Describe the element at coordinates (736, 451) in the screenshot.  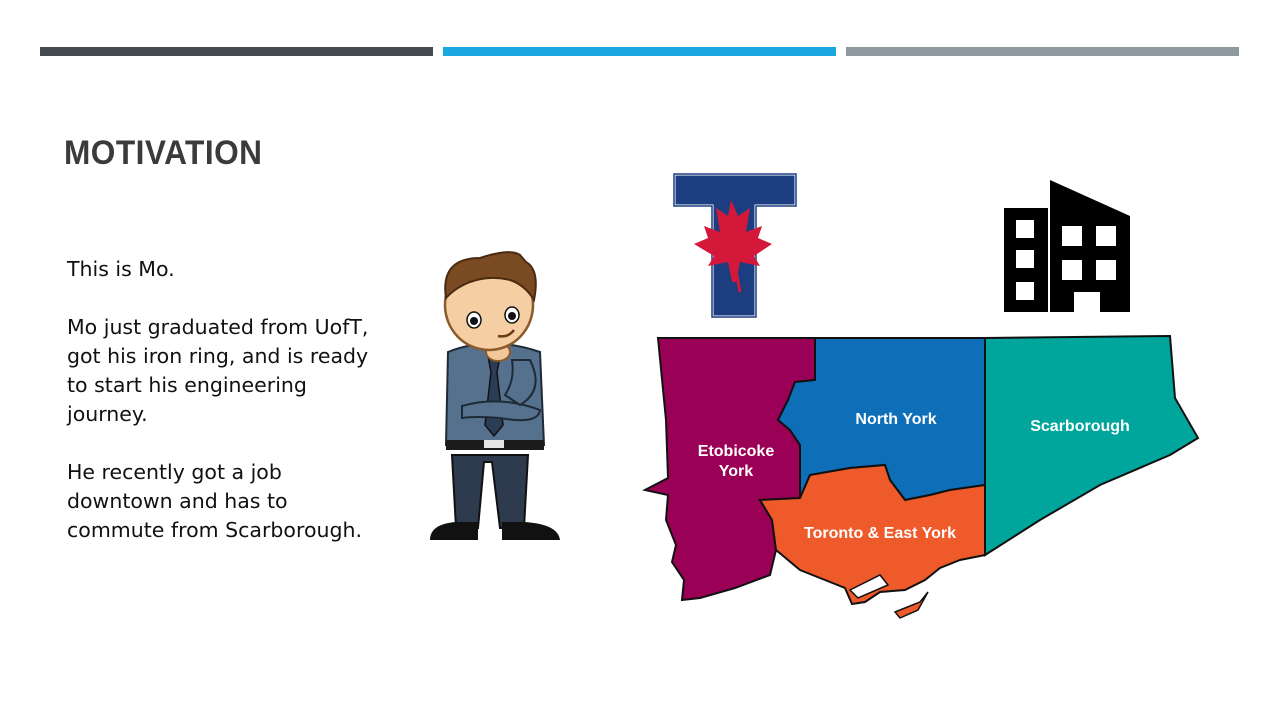
I see `map-label-etobicoke: Etobicoke` at that location.